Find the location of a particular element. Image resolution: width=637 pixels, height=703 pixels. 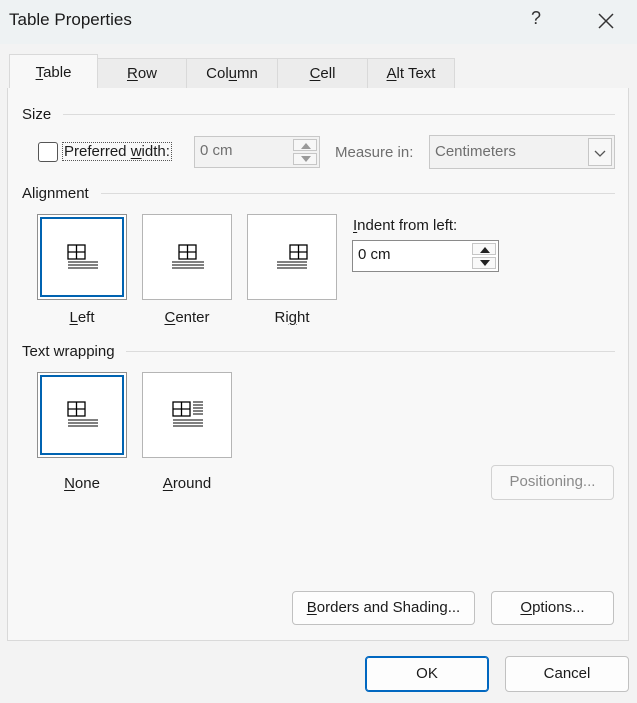

align-left-icon is located at coordinates (82, 256).